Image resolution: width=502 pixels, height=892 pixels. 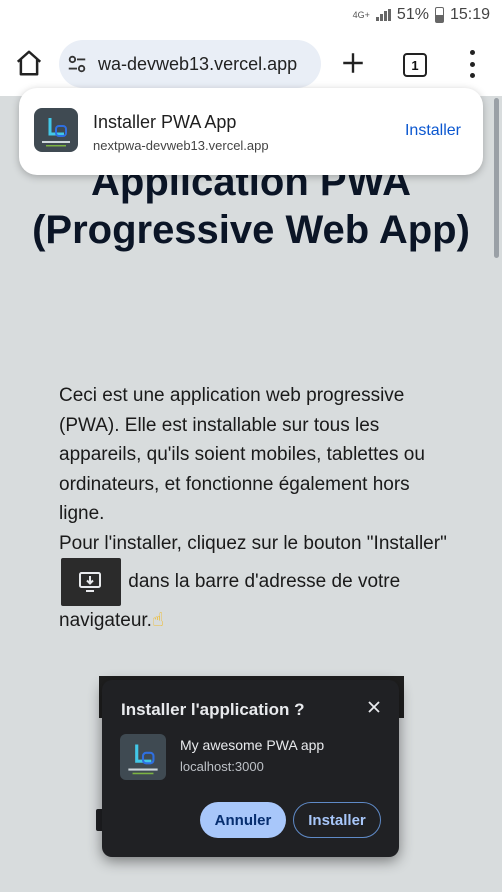 What do you see at coordinates (415, 65) in the screenshot?
I see `tab-switcher-button: 1` at bounding box center [415, 65].